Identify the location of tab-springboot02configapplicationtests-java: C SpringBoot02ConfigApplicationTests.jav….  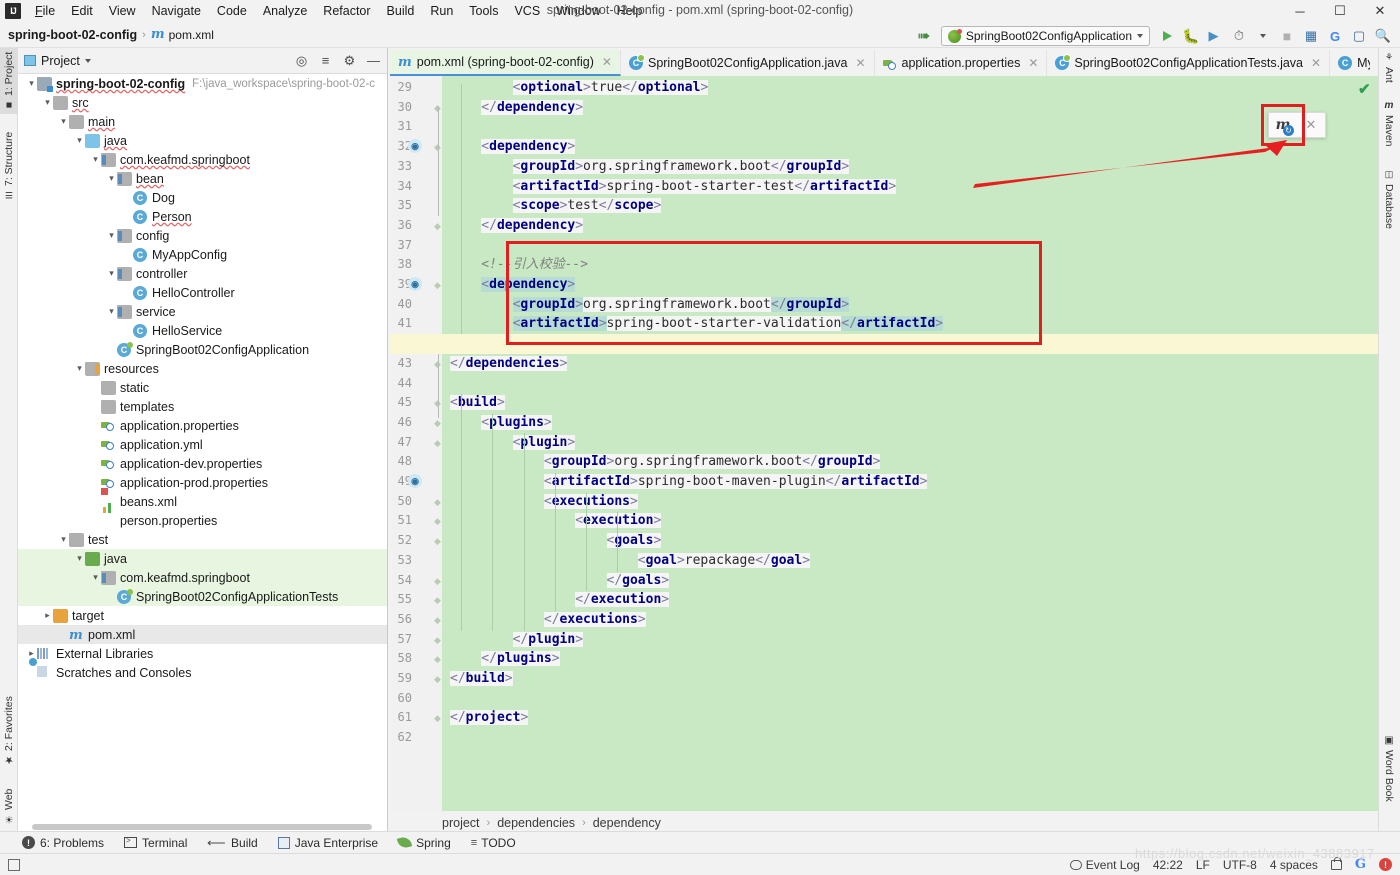
(1189, 63).